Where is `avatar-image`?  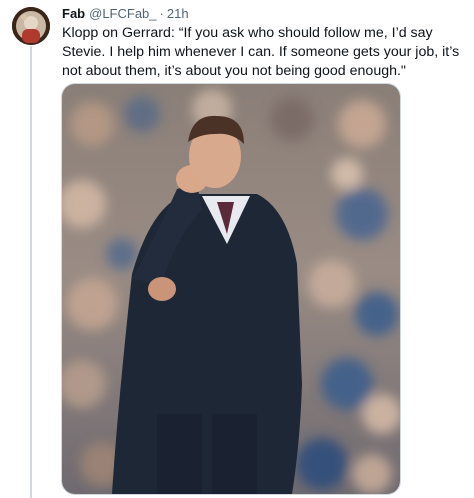
avatar-image is located at coordinates (31, 26).